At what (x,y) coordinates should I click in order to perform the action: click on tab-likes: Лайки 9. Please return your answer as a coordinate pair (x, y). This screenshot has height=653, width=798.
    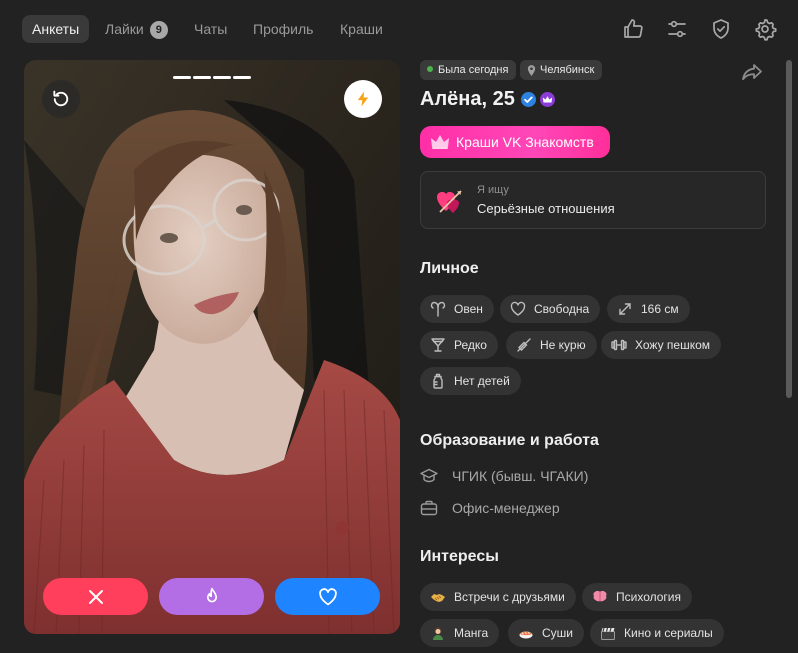
    Looking at the image, I should click on (136, 29).